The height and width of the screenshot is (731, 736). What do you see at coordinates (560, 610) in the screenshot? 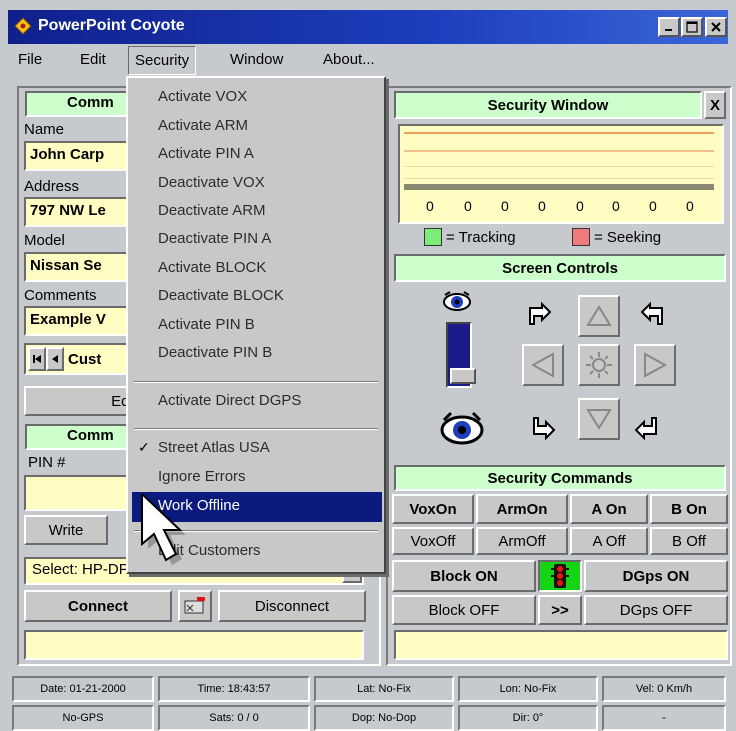
I see `next-button: >>` at bounding box center [560, 610].